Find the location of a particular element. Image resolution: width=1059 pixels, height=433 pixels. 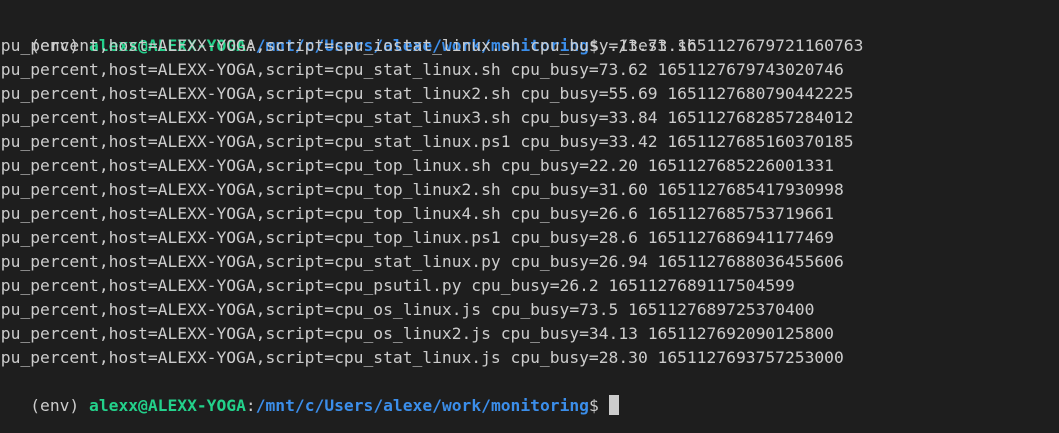

prompt-user-host: alexx@ALEXX-YOGA is located at coordinates (167, 405).